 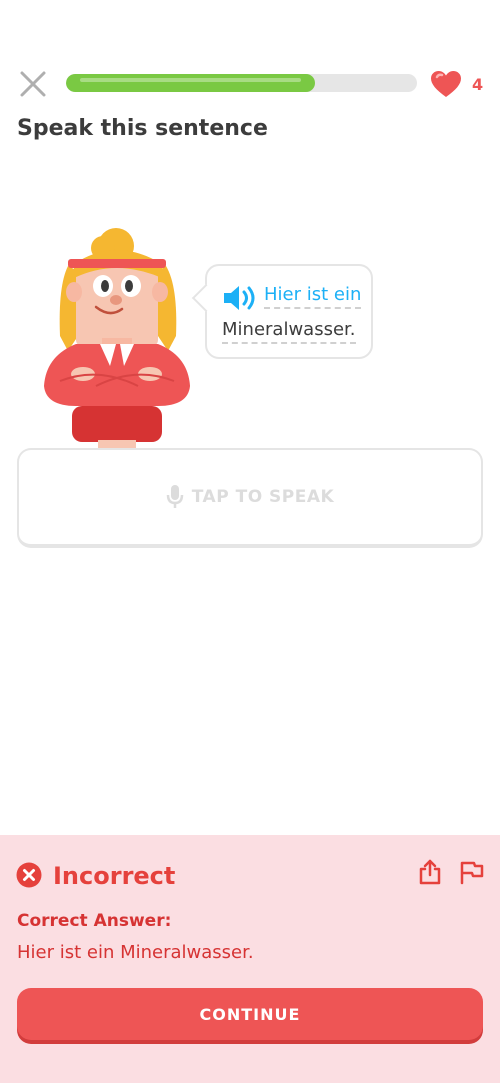 I want to click on tap-to-speak-button: TAP TO SPEAK, so click(x=250, y=498).